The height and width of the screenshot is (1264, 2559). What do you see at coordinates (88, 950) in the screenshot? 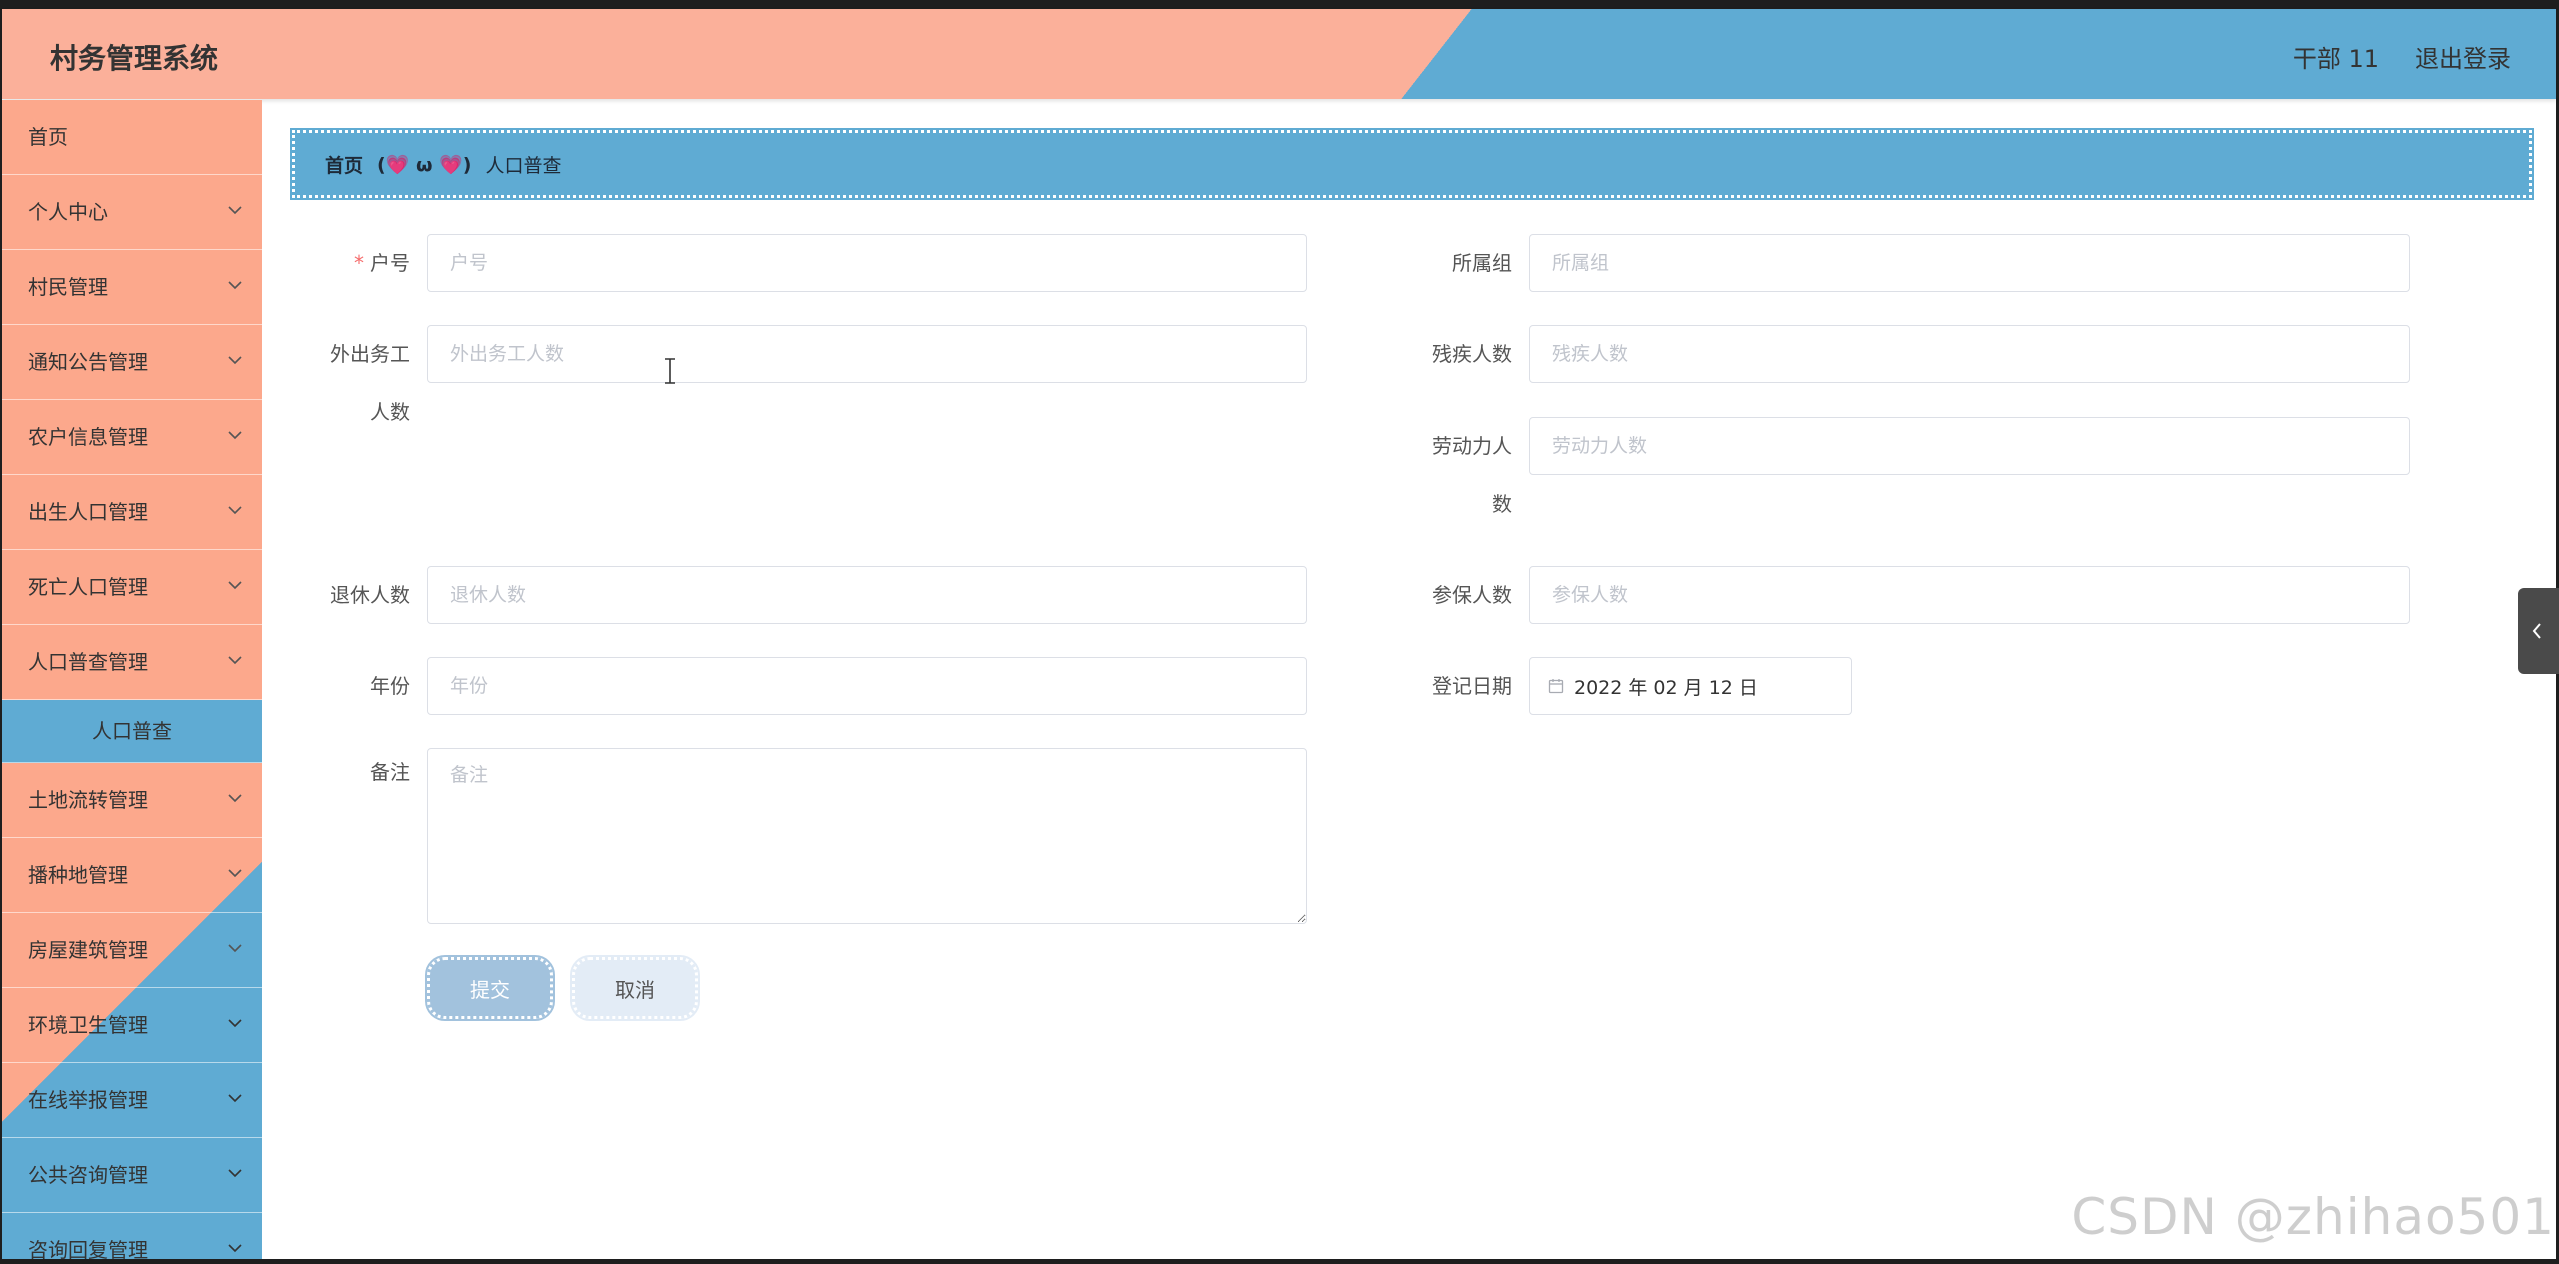
I see `sidebar-item-label: 房屋建筑管理` at bounding box center [88, 950].